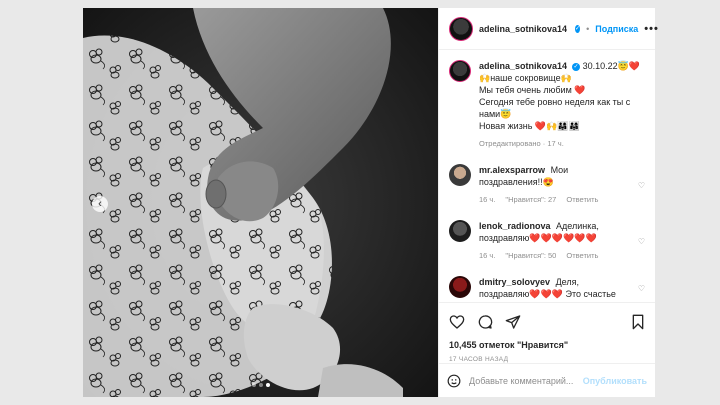 Image resolution: width=720 pixels, height=405 pixels. What do you see at coordinates (525, 78) in the screenshot?
I see `caption-line: 🙌наше сокровище🙌` at bounding box center [525, 78].